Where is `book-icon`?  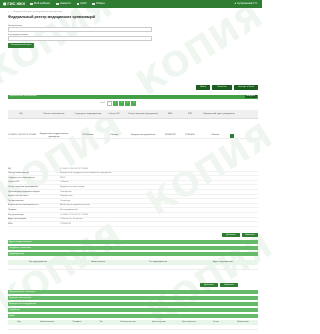
book-icon is located at coordinates (78, 4).